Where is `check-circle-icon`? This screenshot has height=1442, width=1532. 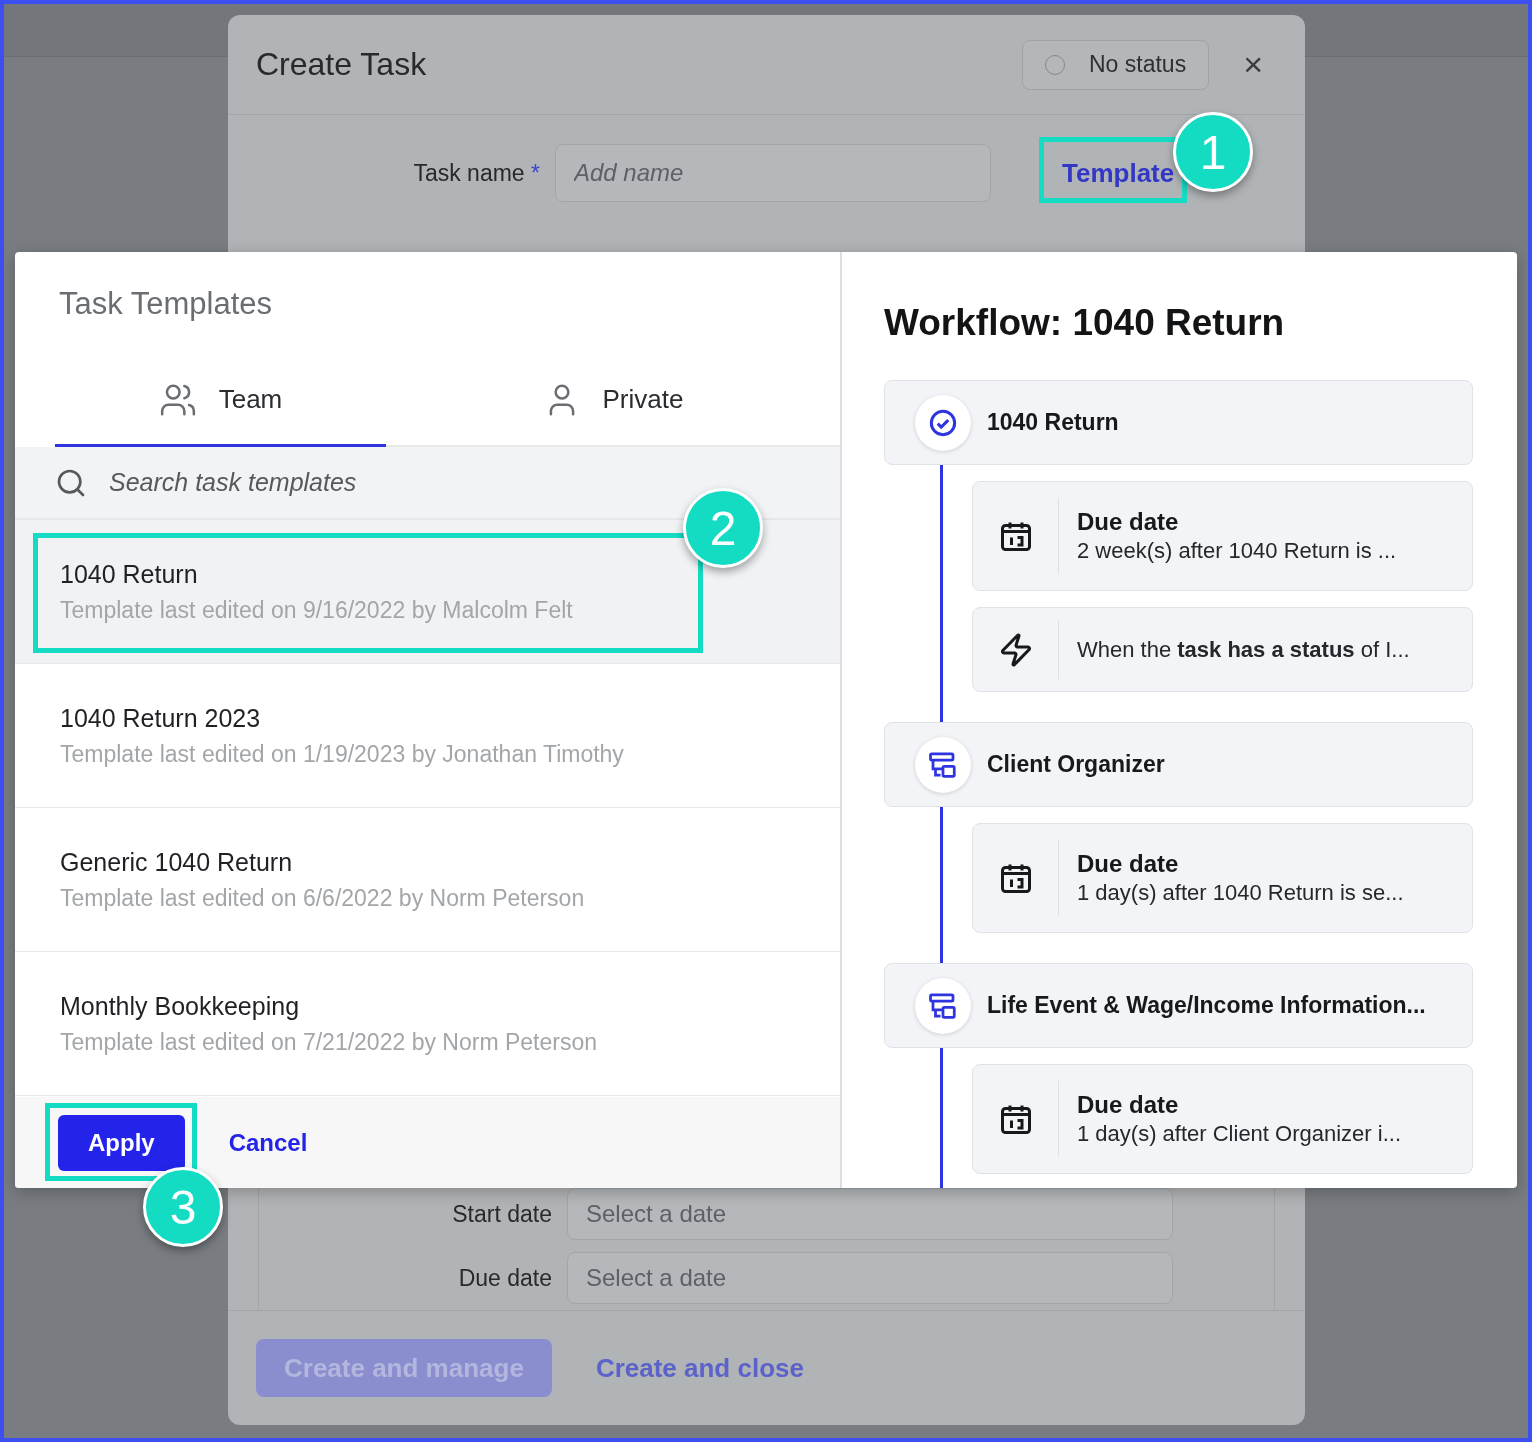
check-circle-icon is located at coordinates (943, 422).